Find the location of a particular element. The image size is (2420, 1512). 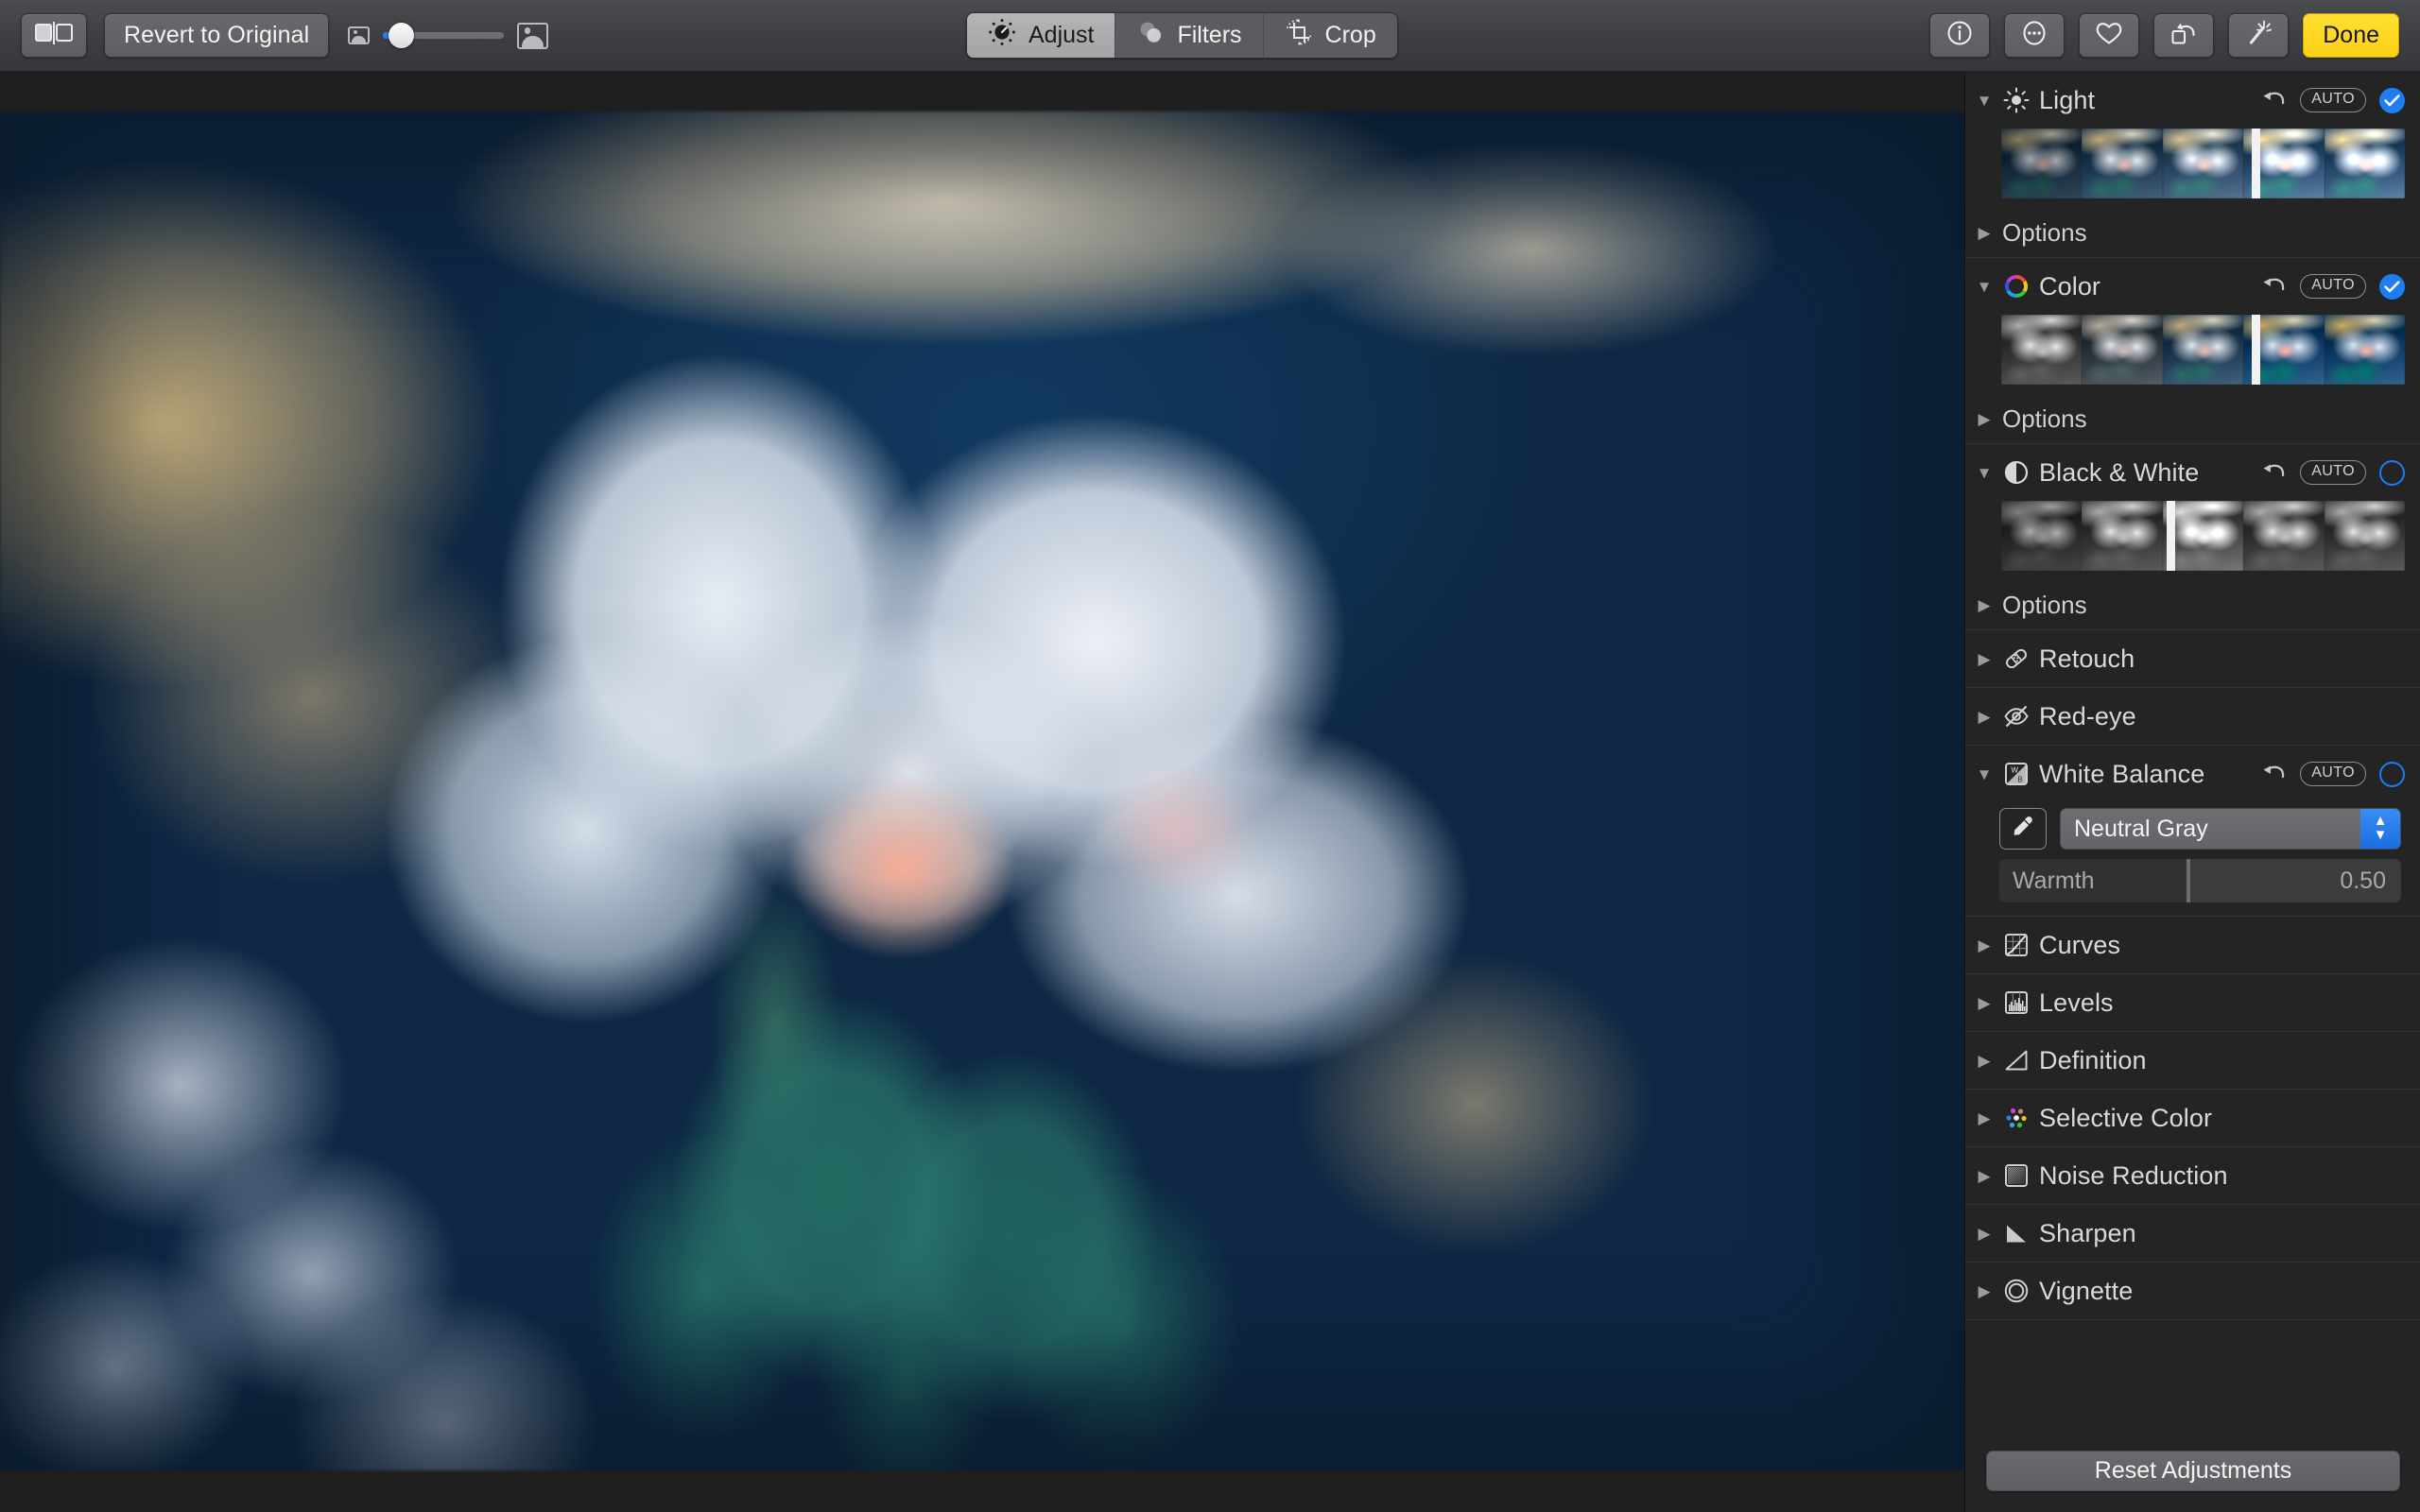

photo-small-icon is located at coordinates (359, 35).